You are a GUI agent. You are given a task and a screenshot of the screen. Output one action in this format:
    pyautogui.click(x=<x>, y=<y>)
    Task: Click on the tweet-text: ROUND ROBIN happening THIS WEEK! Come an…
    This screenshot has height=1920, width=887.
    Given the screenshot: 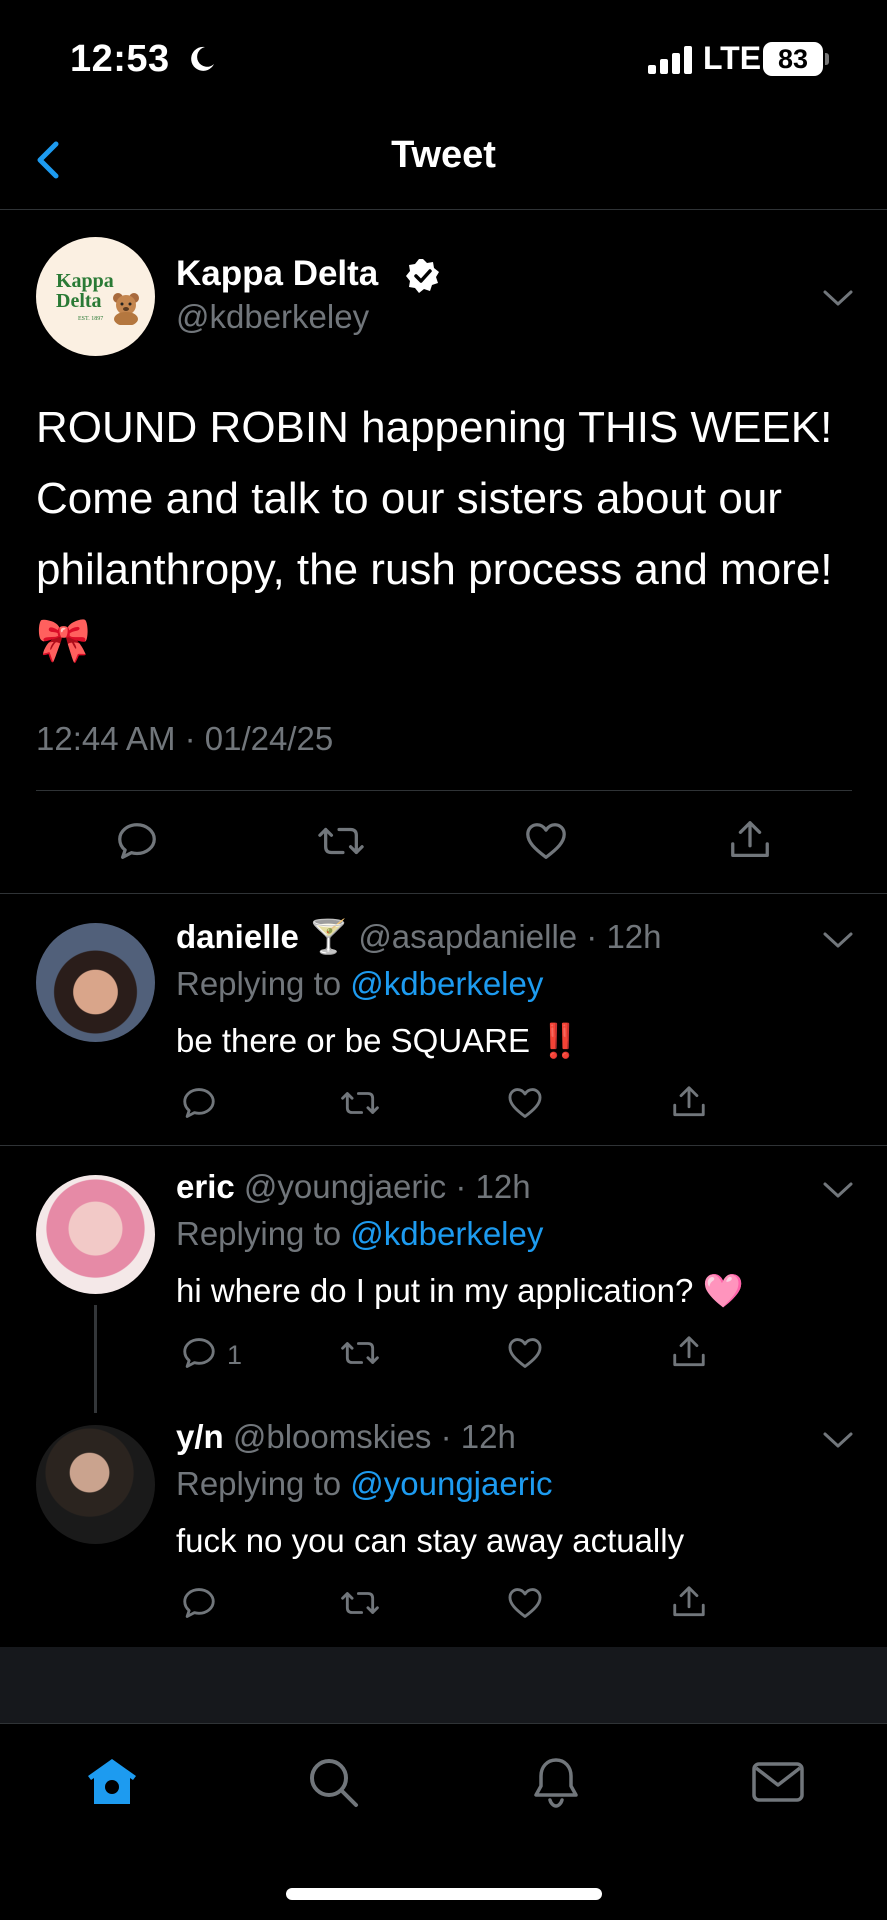 What is the action you would take?
    pyautogui.click(x=434, y=534)
    